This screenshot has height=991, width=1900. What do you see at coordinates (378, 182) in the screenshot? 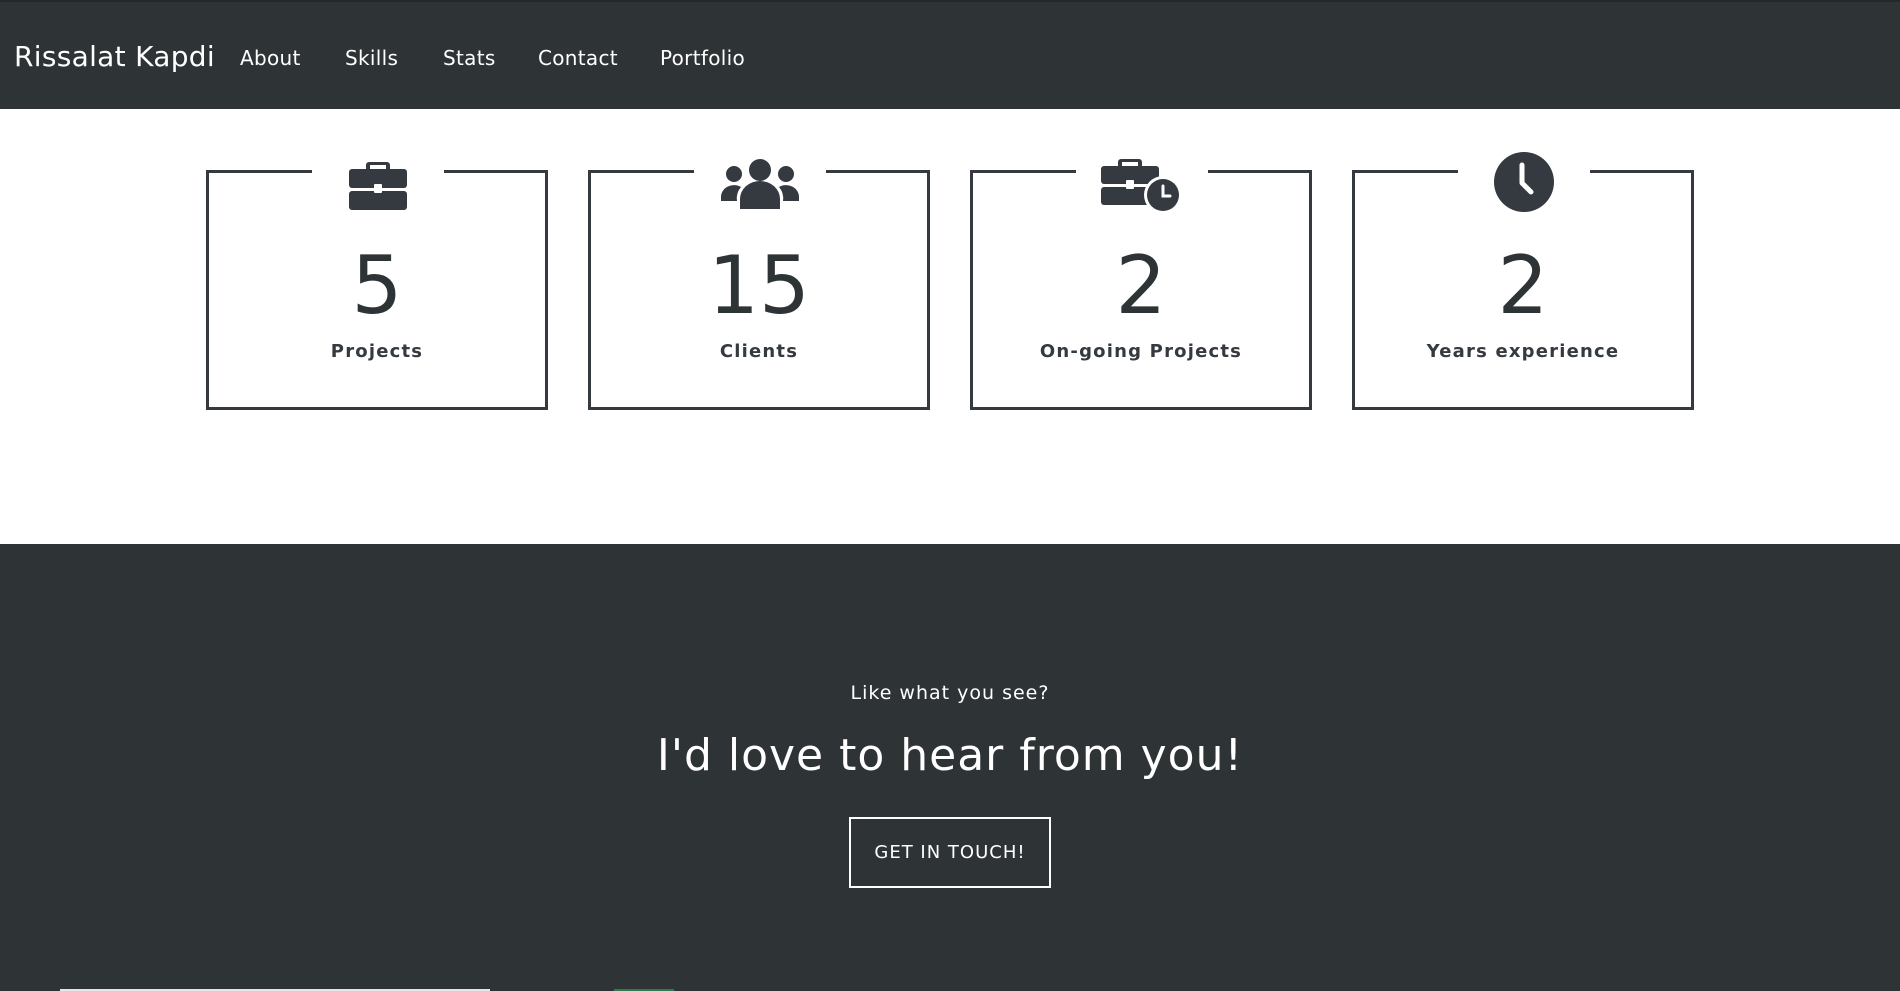
I see `briefcase-icon` at bounding box center [378, 182].